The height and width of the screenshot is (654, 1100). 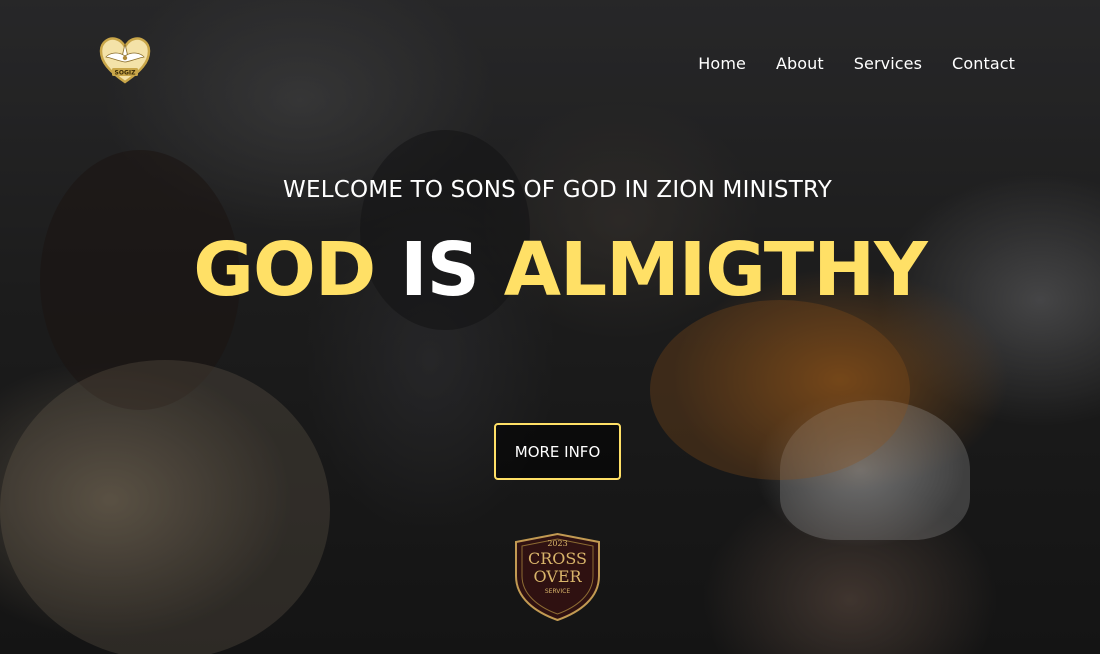 I want to click on nav-item-home: Home, so click(x=722, y=63).